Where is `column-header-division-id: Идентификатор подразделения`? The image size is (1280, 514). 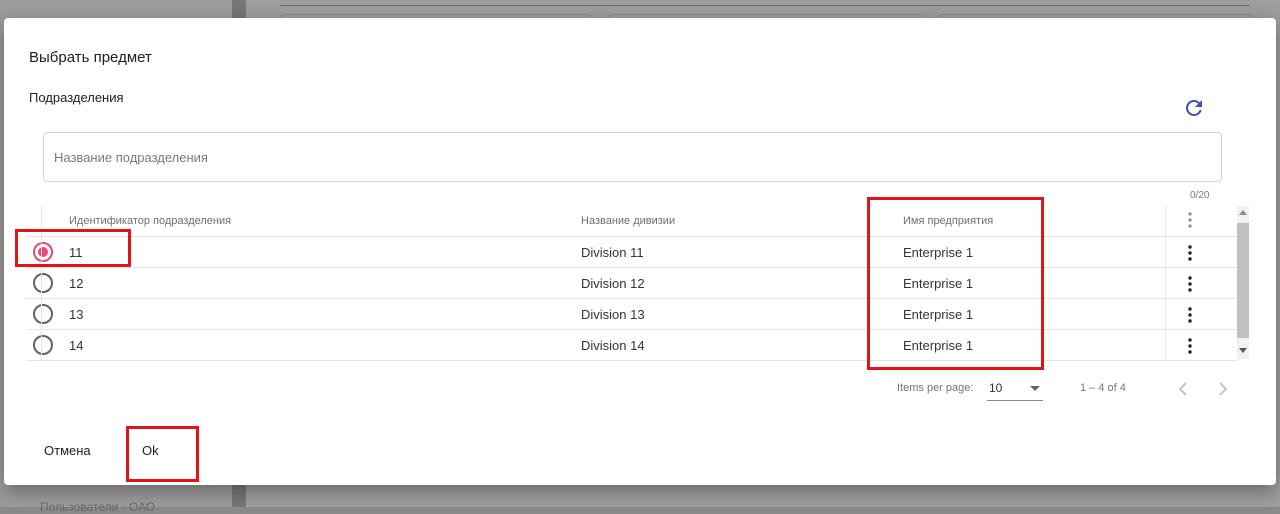
column-header-division-id: Идентификатор подразделения is located at coordinates (150, 221).